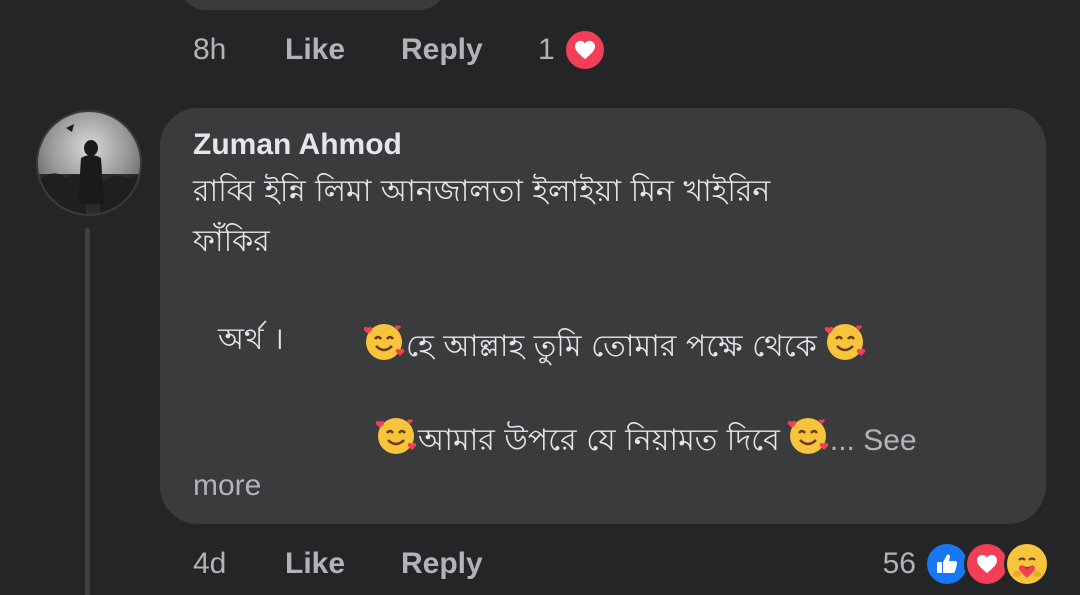 This screenshot has height=595, width=1080. Describe the element at coordinates (87, 411) in the screenshot. I see `thread-line` at that location.